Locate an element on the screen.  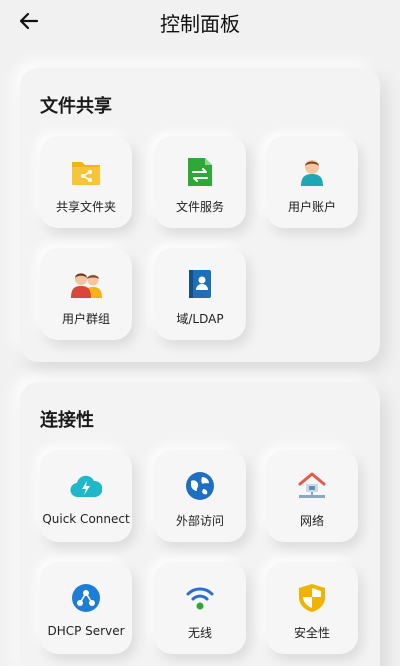
tile-external-access: 外部访问 is located at coordinates (200, 496).